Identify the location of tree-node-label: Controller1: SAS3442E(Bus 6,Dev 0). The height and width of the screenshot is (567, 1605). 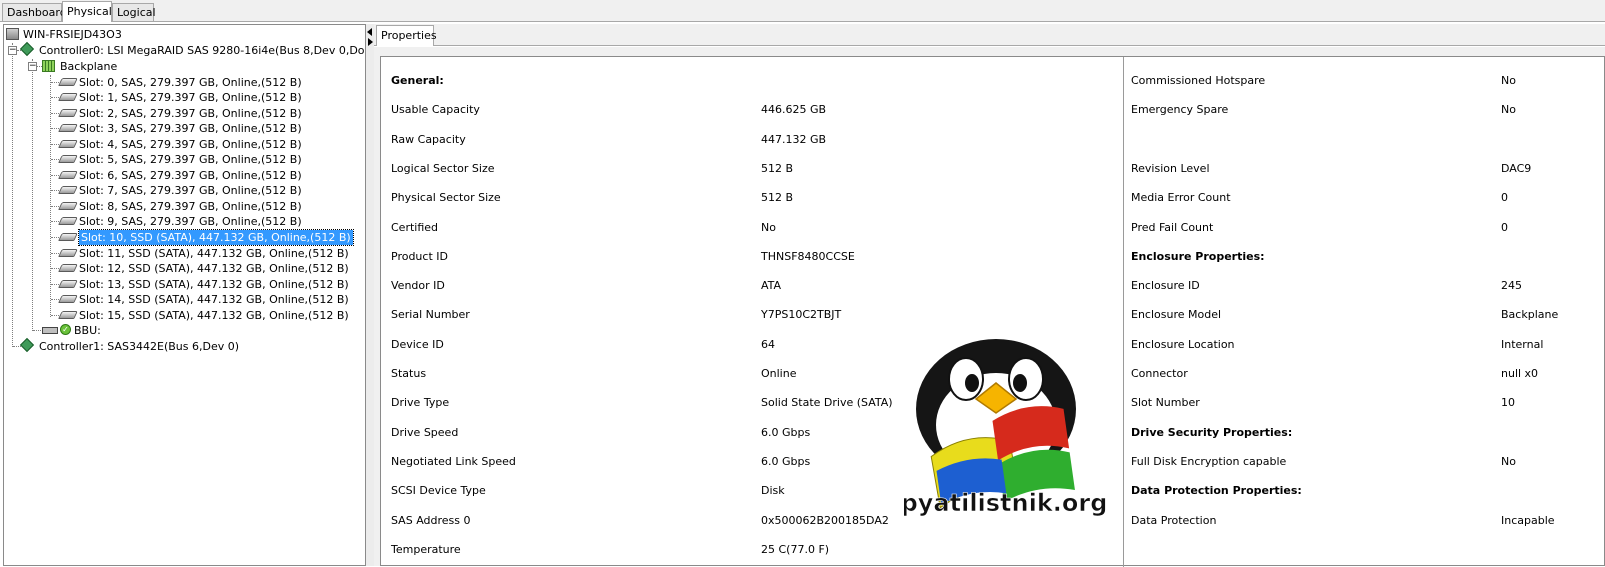
(139, 346).